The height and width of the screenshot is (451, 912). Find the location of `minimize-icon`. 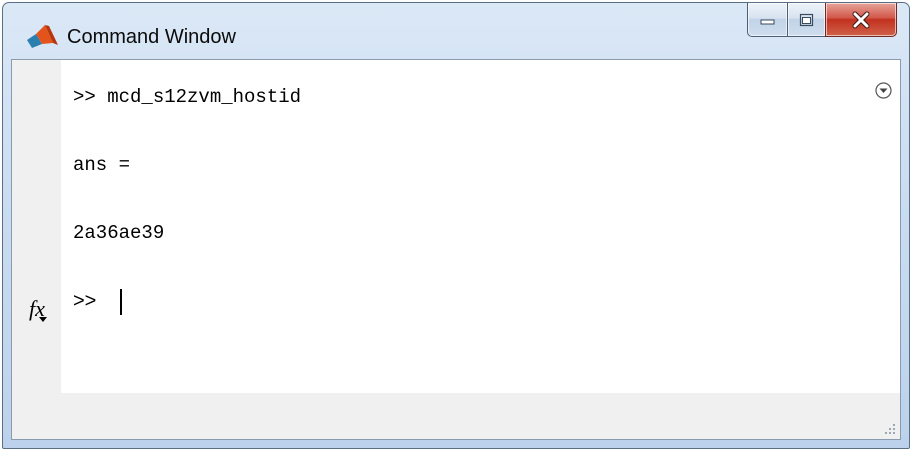

minimize-icon is located at coordinates (767, 21).